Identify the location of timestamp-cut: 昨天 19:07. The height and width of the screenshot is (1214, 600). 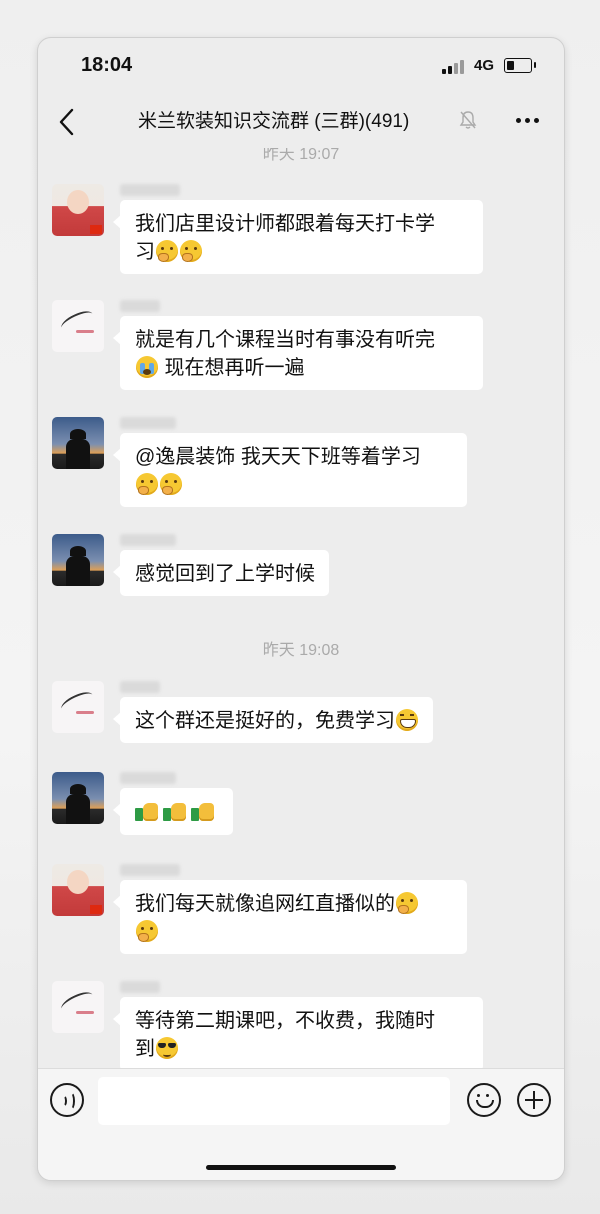
(301, 155).